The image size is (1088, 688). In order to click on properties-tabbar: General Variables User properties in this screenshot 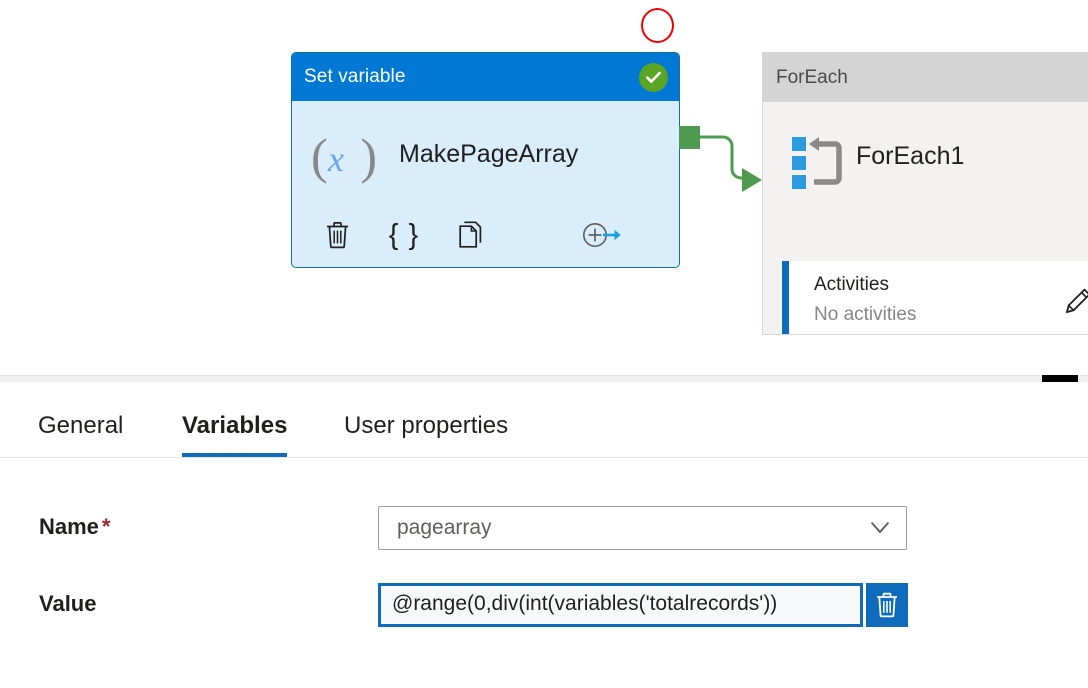, I will do `click(544, 430)`.